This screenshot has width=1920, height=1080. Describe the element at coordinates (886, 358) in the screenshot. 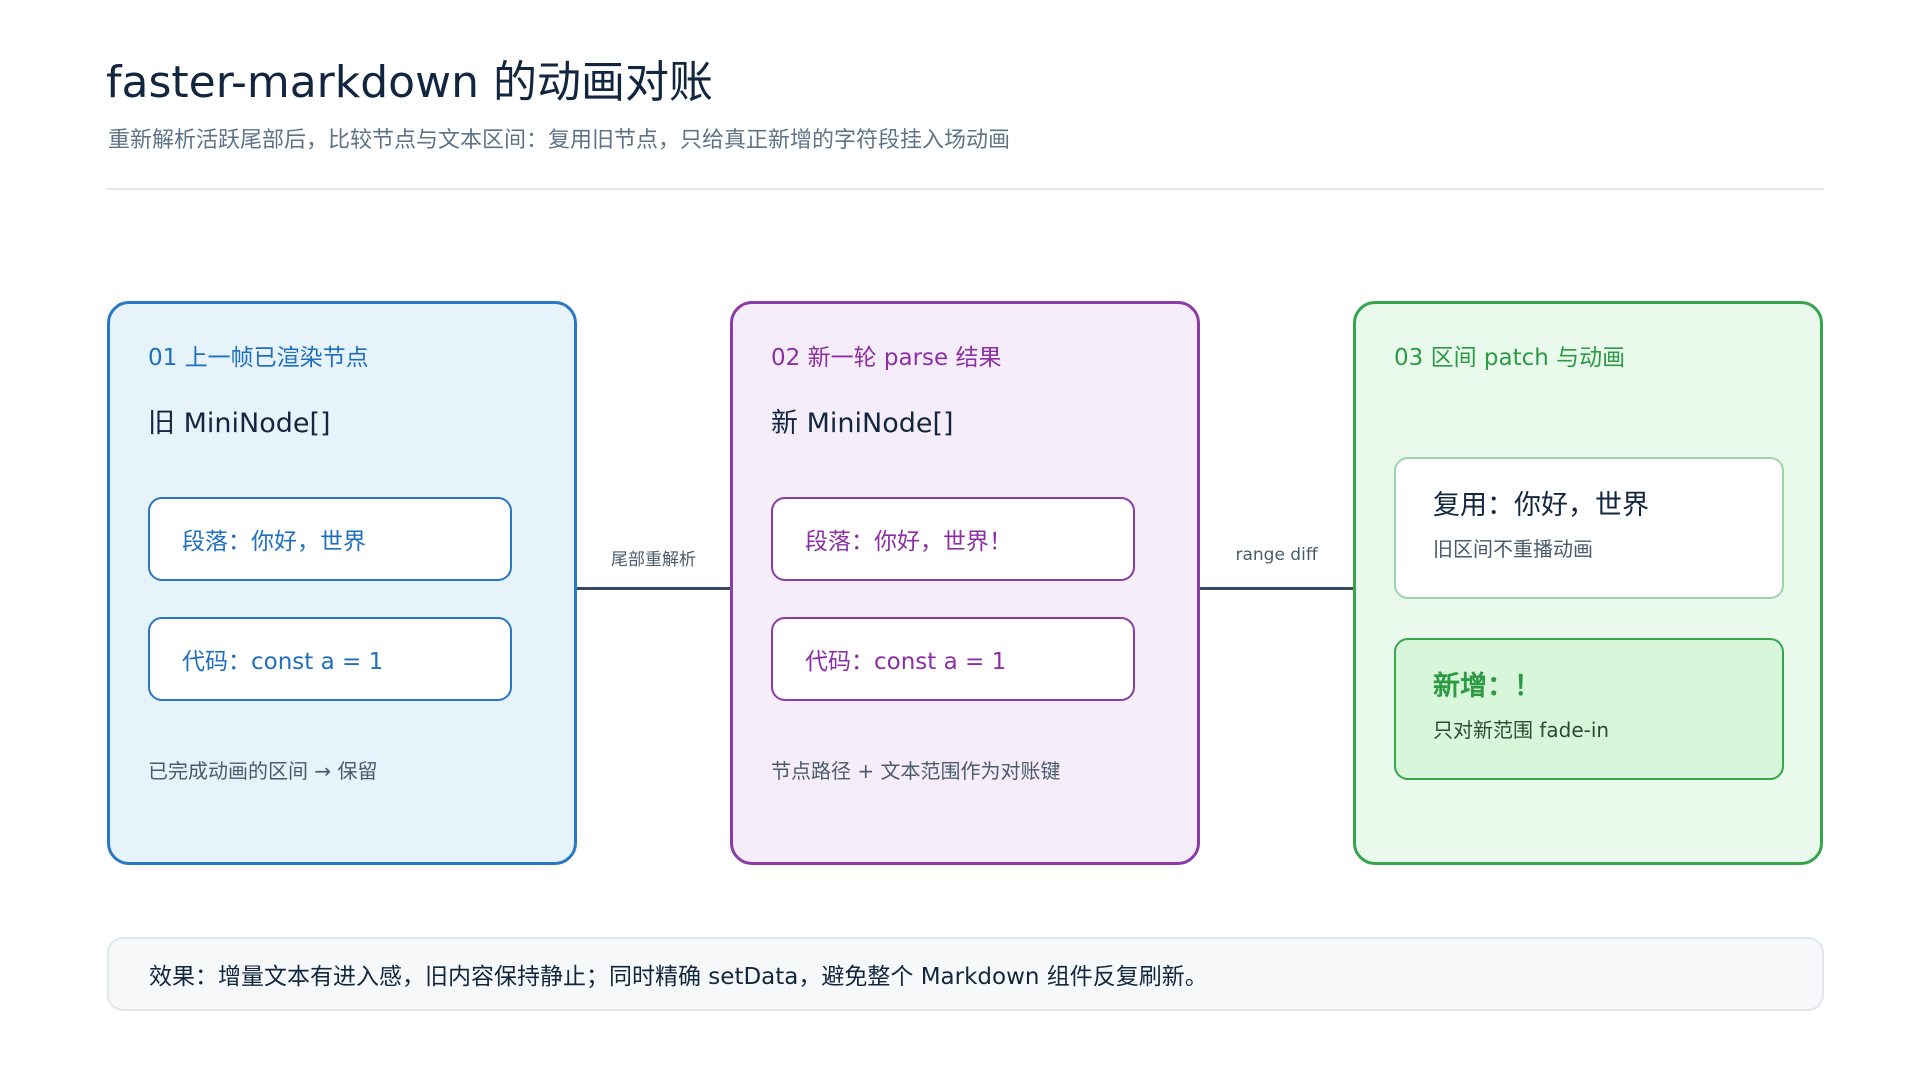

I see `panel-heading: 02 新一轮 parse 结果` at that location.